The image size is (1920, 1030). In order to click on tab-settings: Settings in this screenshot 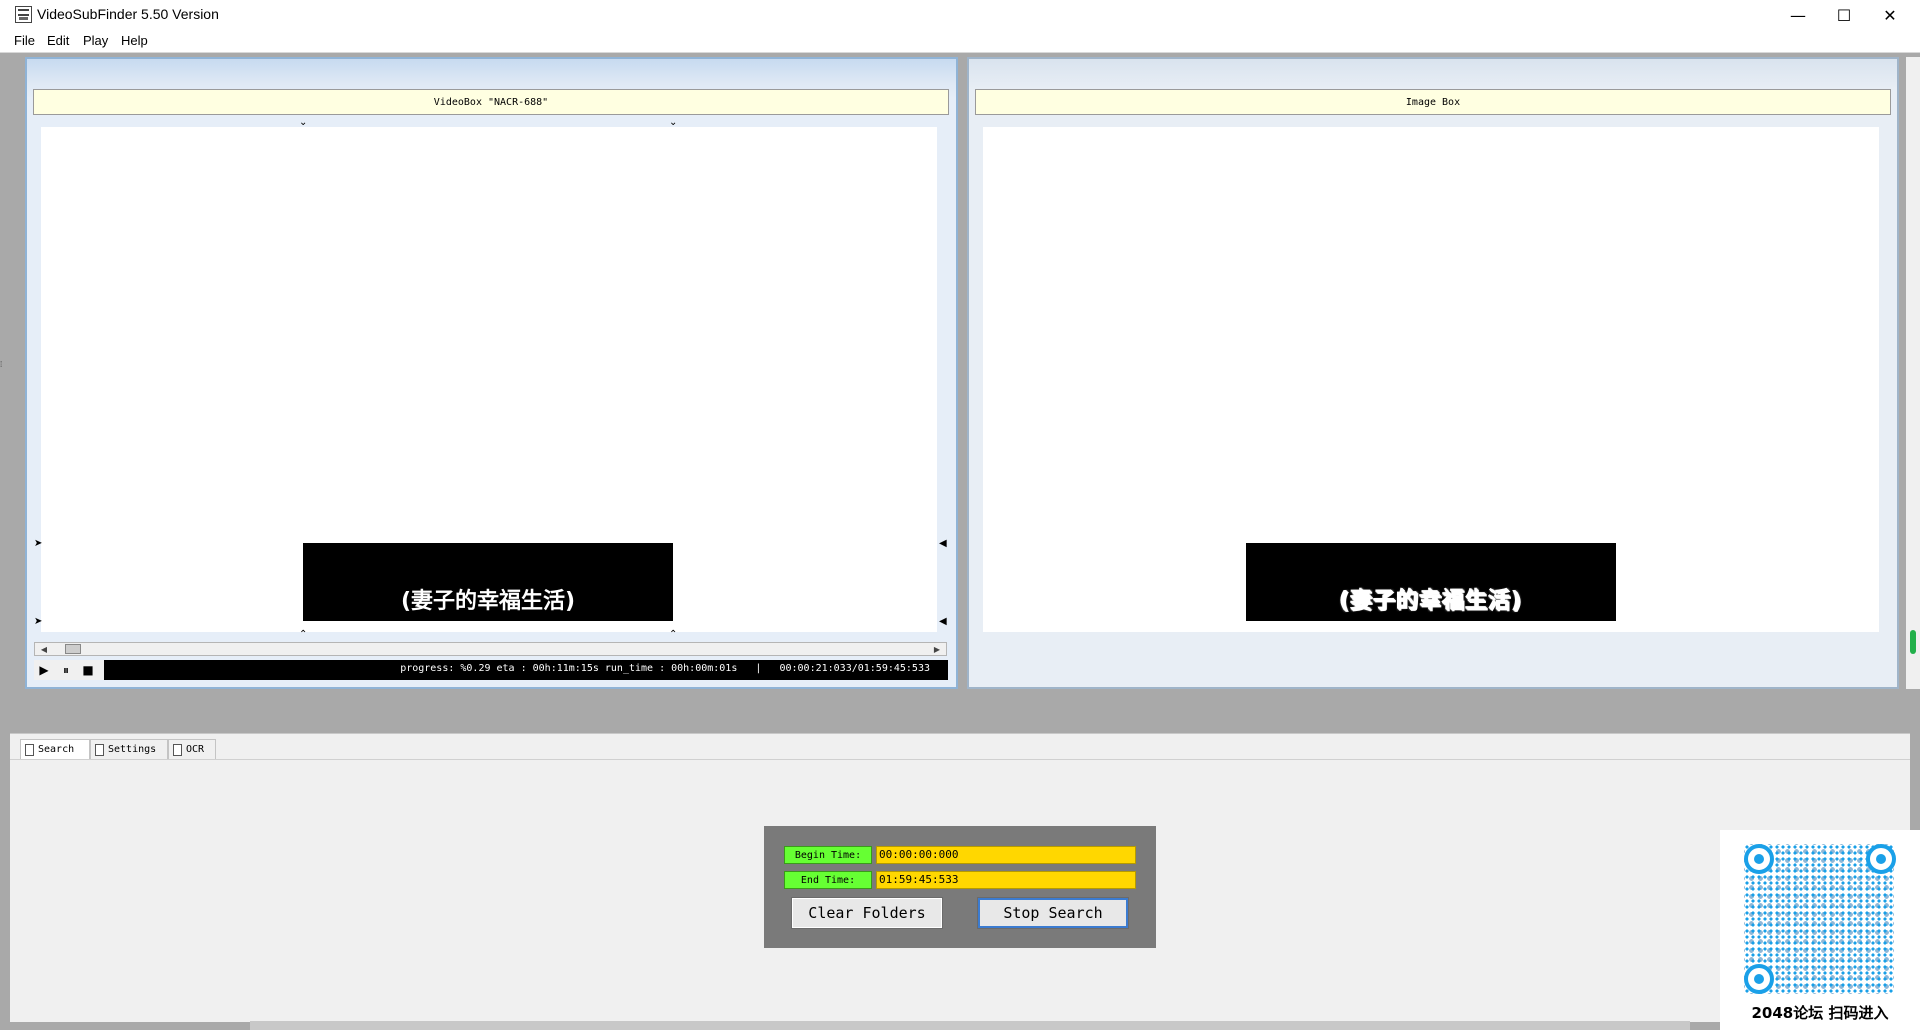, I will do `click(129, 749)`.